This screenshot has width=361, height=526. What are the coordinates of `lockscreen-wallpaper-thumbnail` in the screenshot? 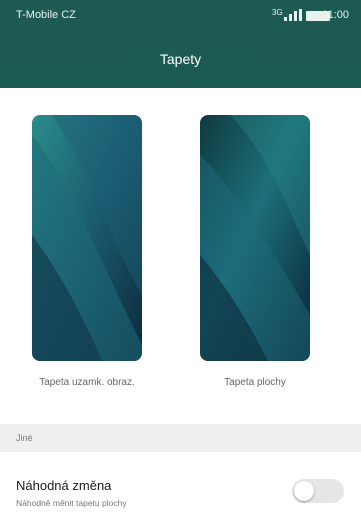 It's located at (87, 238).